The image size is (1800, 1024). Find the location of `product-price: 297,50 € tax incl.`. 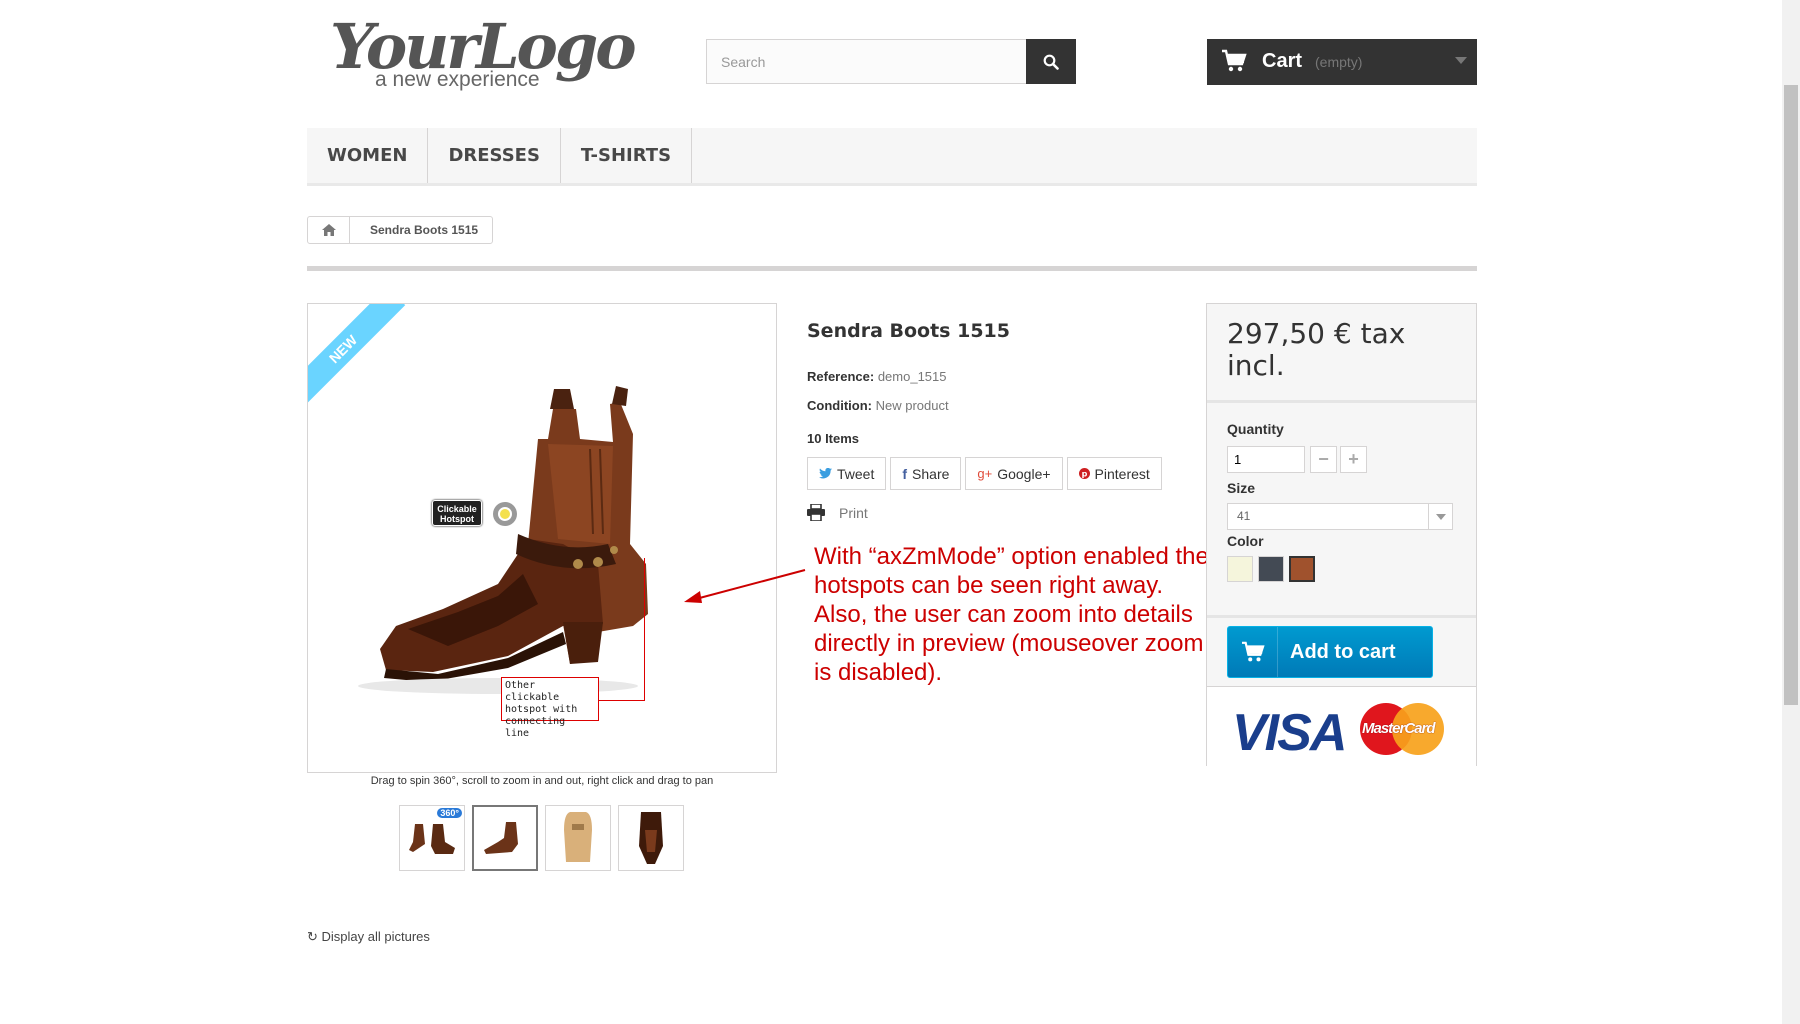

product-price: 297,50 € tax incl. is located at coordinates (1316, 349).